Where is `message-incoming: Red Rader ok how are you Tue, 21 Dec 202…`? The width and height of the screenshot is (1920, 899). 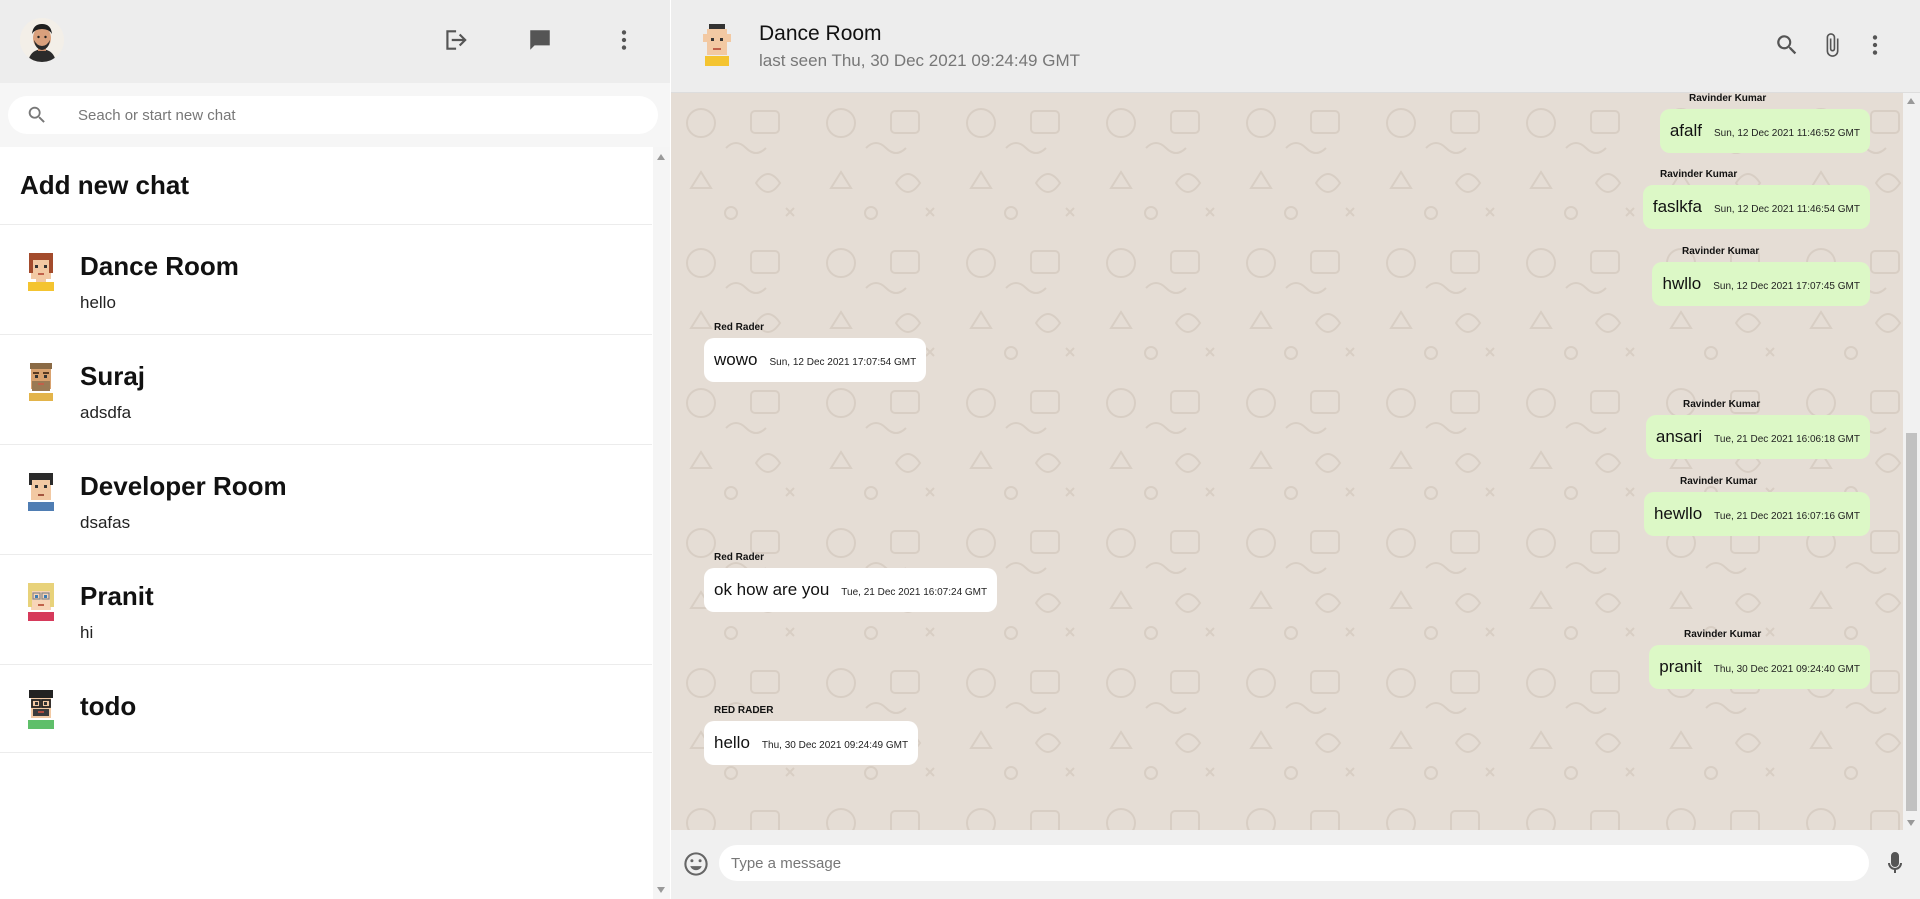
message-incoming: Red Rader ok how are you Tue, 21 Dec 202… is located at coordinates (864, 583).